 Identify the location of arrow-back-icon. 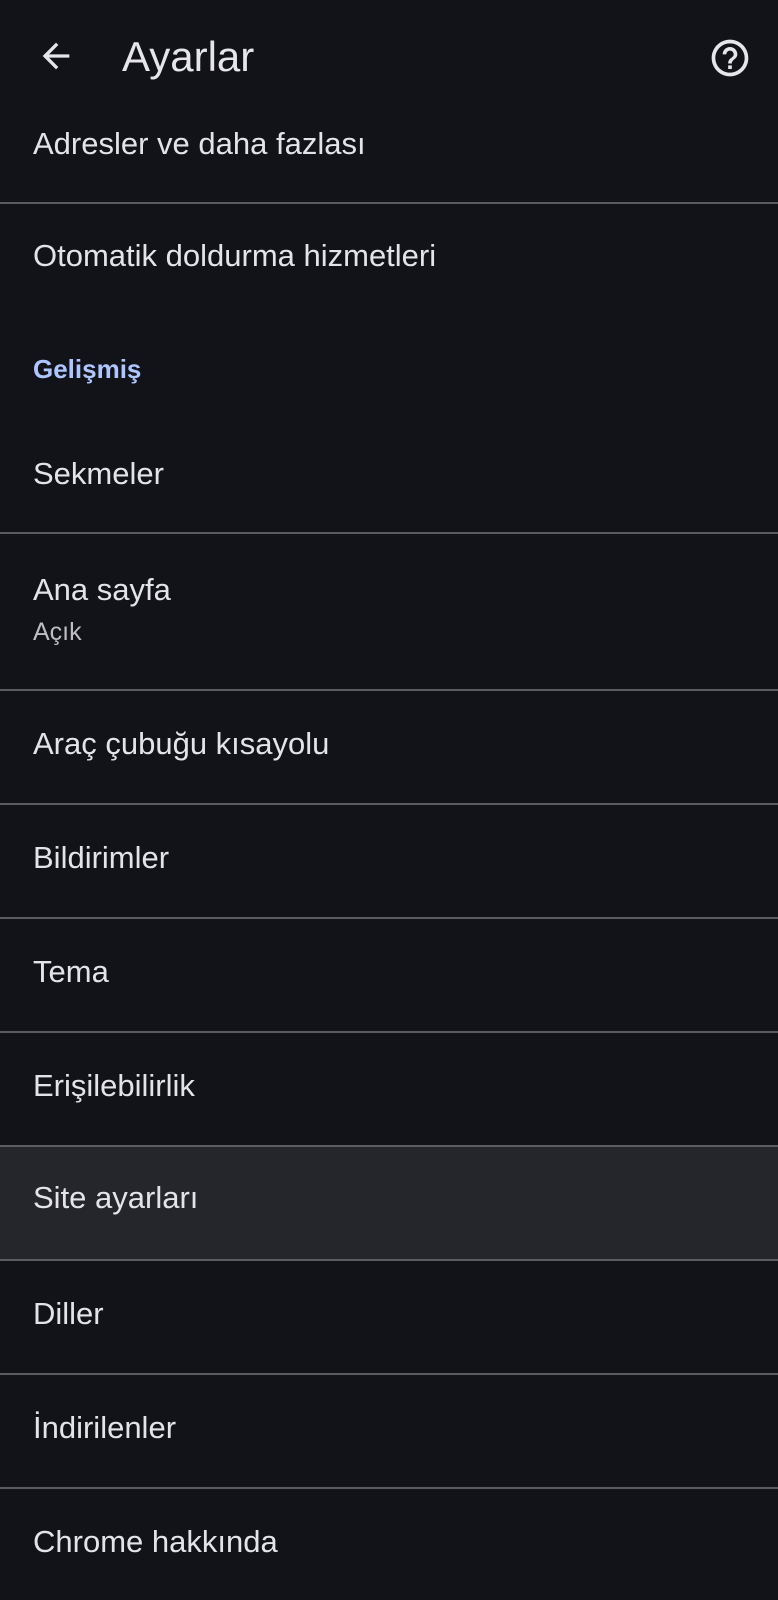
(56, 56).